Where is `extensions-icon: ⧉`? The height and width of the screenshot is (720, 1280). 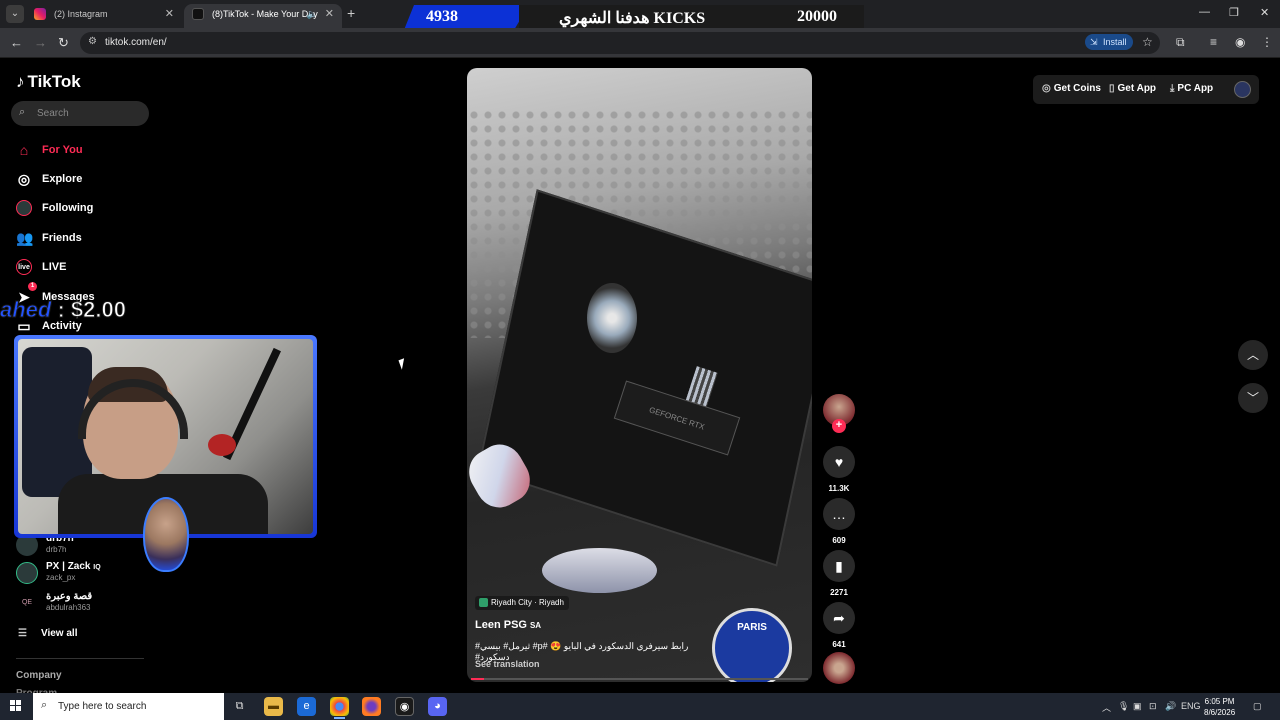
extensions-icon: ⧉ is located at coordinates (1180, 42).